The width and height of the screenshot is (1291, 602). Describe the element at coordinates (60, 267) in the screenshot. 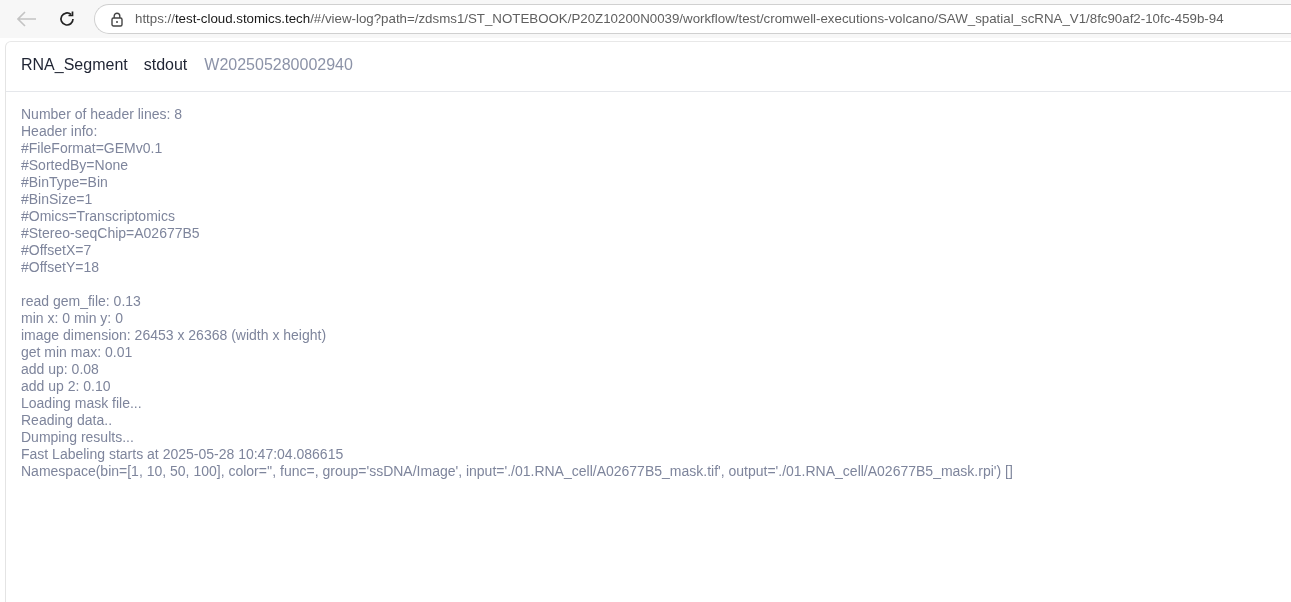

I see `log-line: #OffsetY=18` at that location.